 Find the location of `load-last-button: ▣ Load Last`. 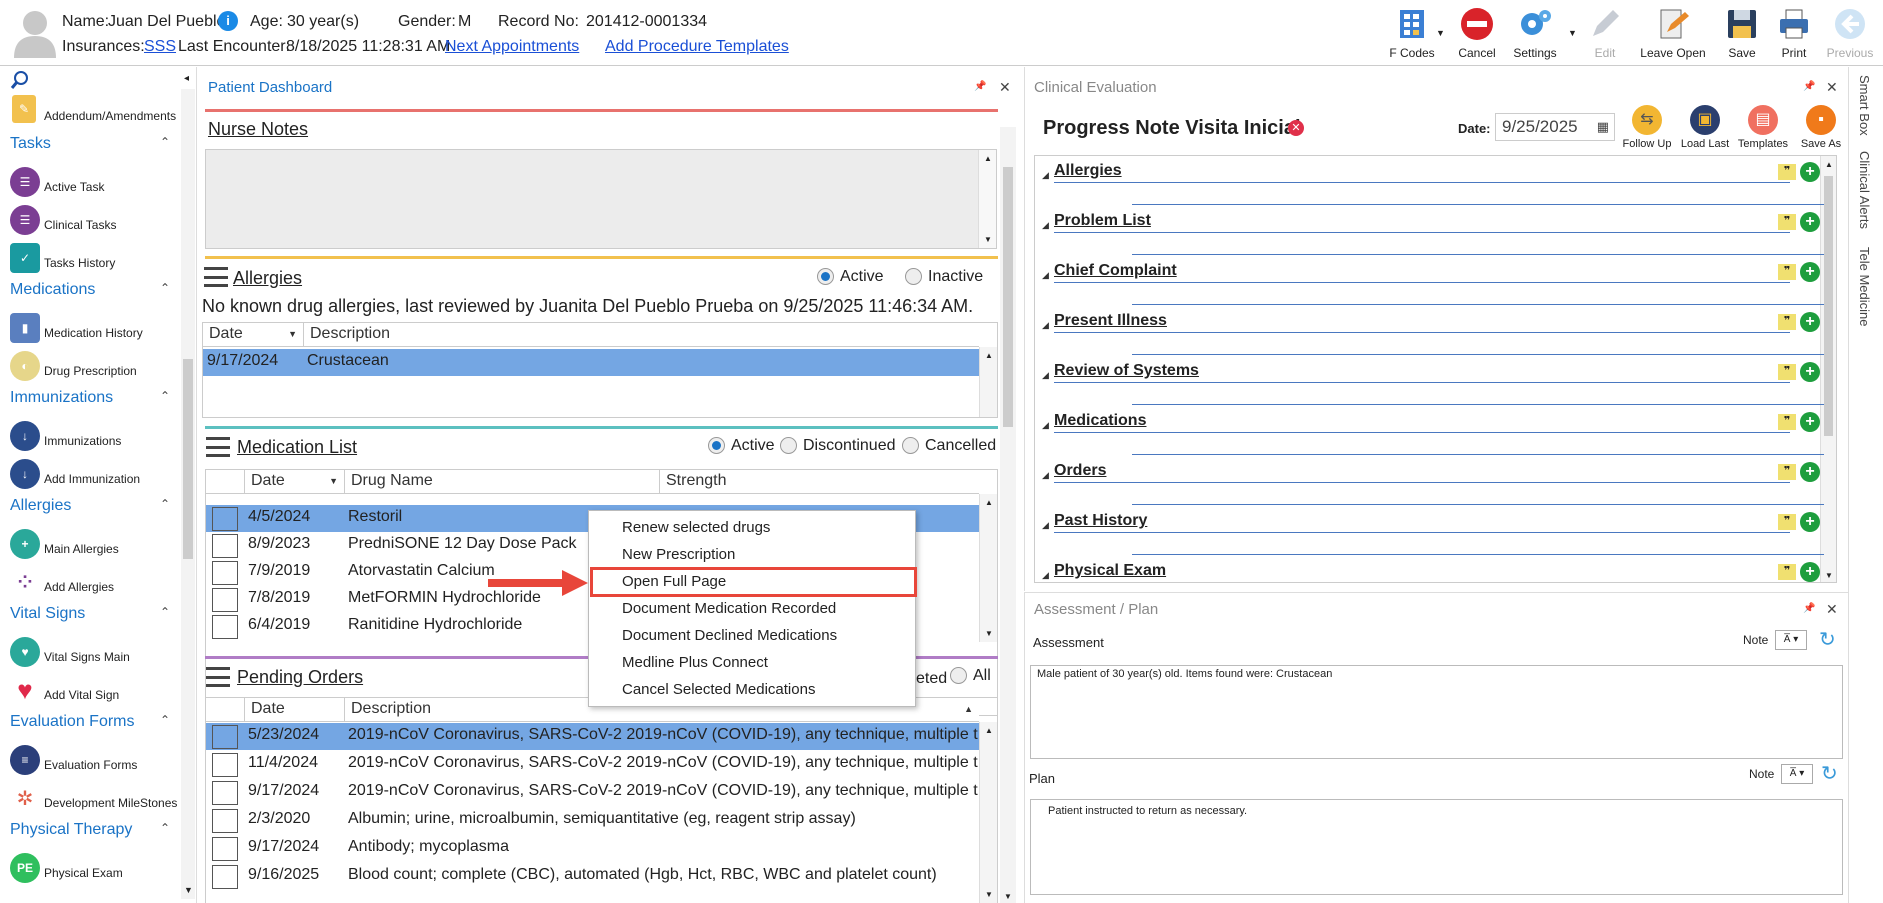

load-last-button: ▣ Load Last is located at coordinates (1705, 127).